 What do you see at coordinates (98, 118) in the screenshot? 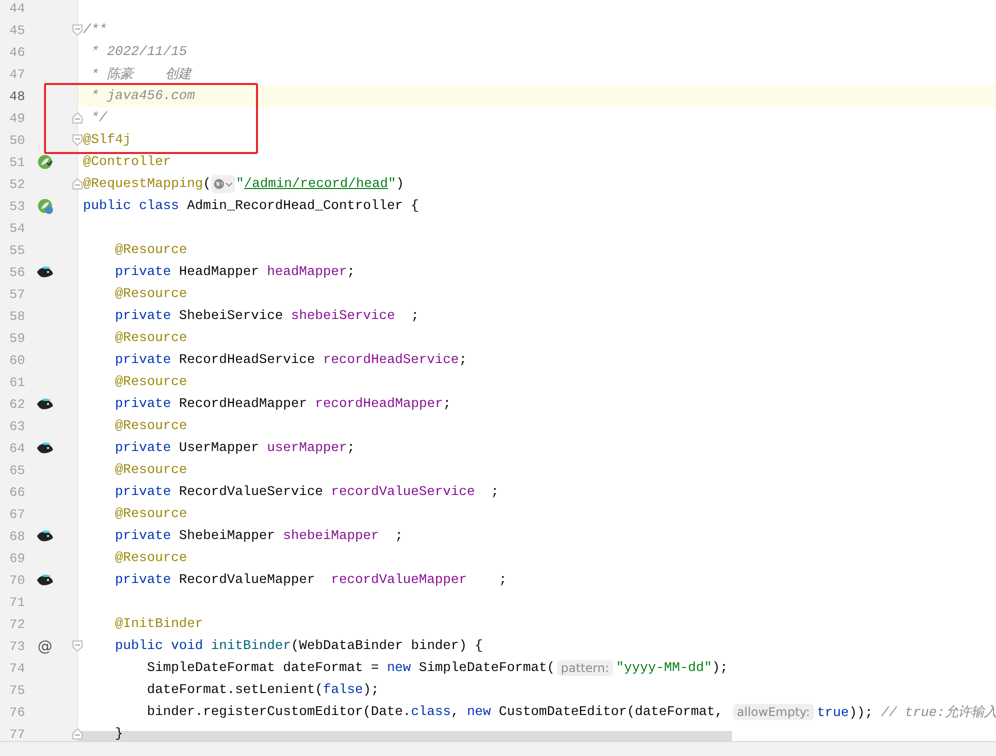
I see `code-text: */` at bounding box center [98, 118].